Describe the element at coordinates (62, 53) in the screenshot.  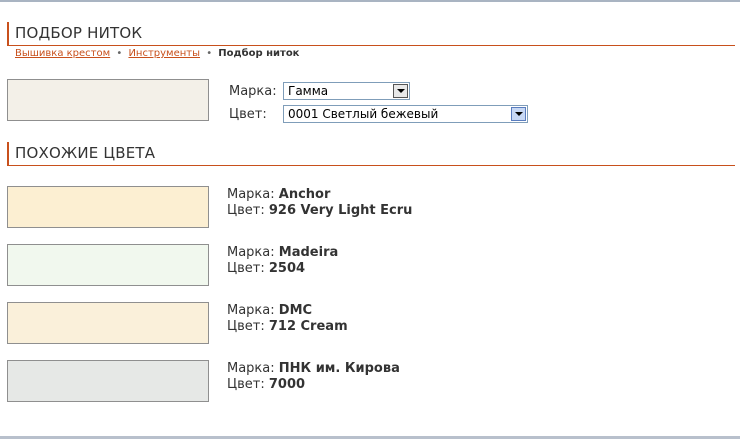
I see `breadcrumb-link-cross-stitch: Вышивка крестом` at that location.